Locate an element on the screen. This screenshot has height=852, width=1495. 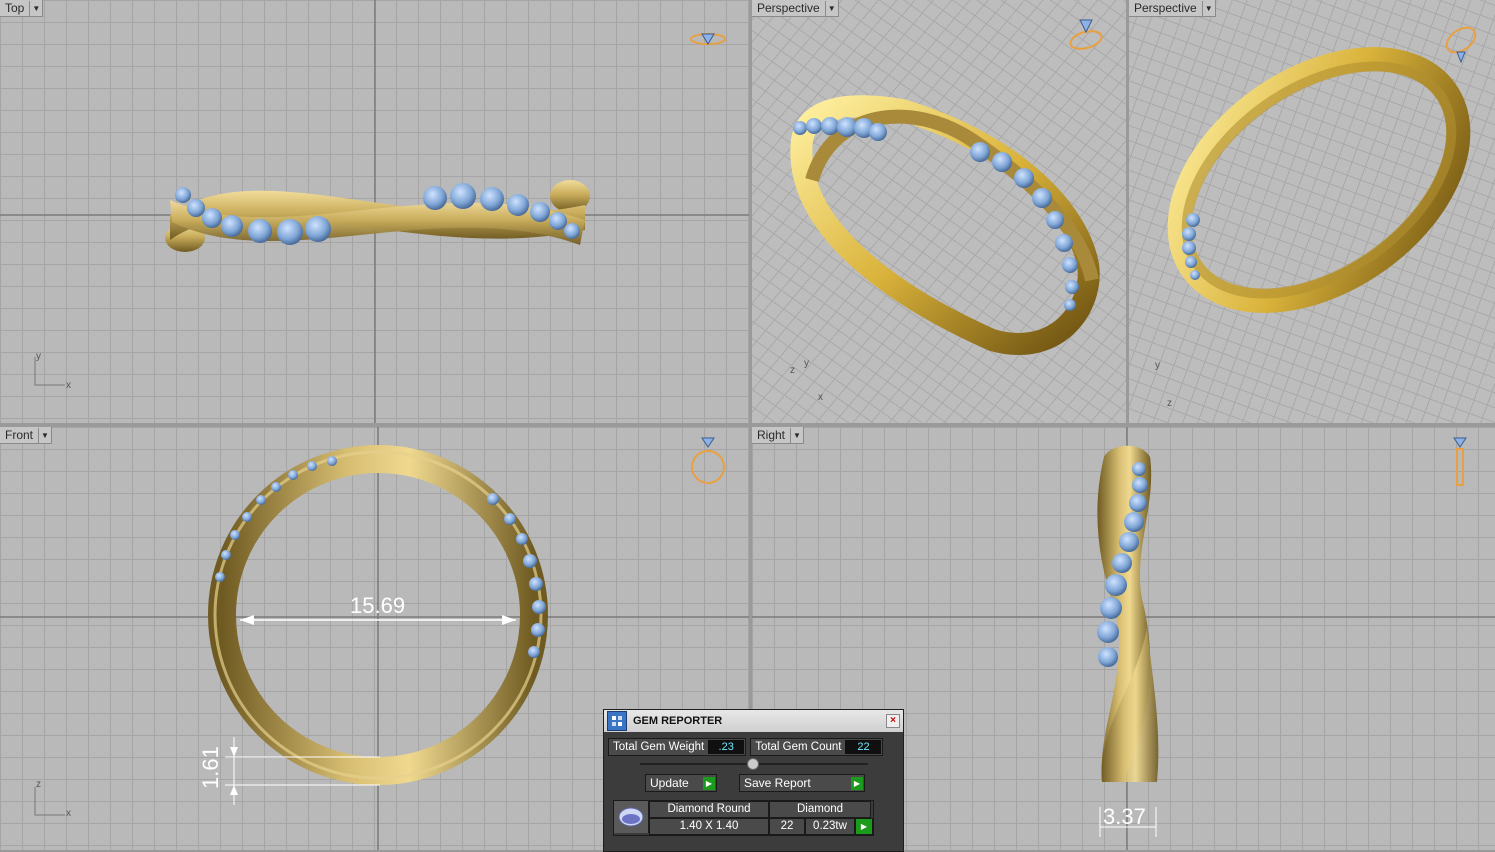
gem-weight: 0.23tw is located at coordinates (830, 826).